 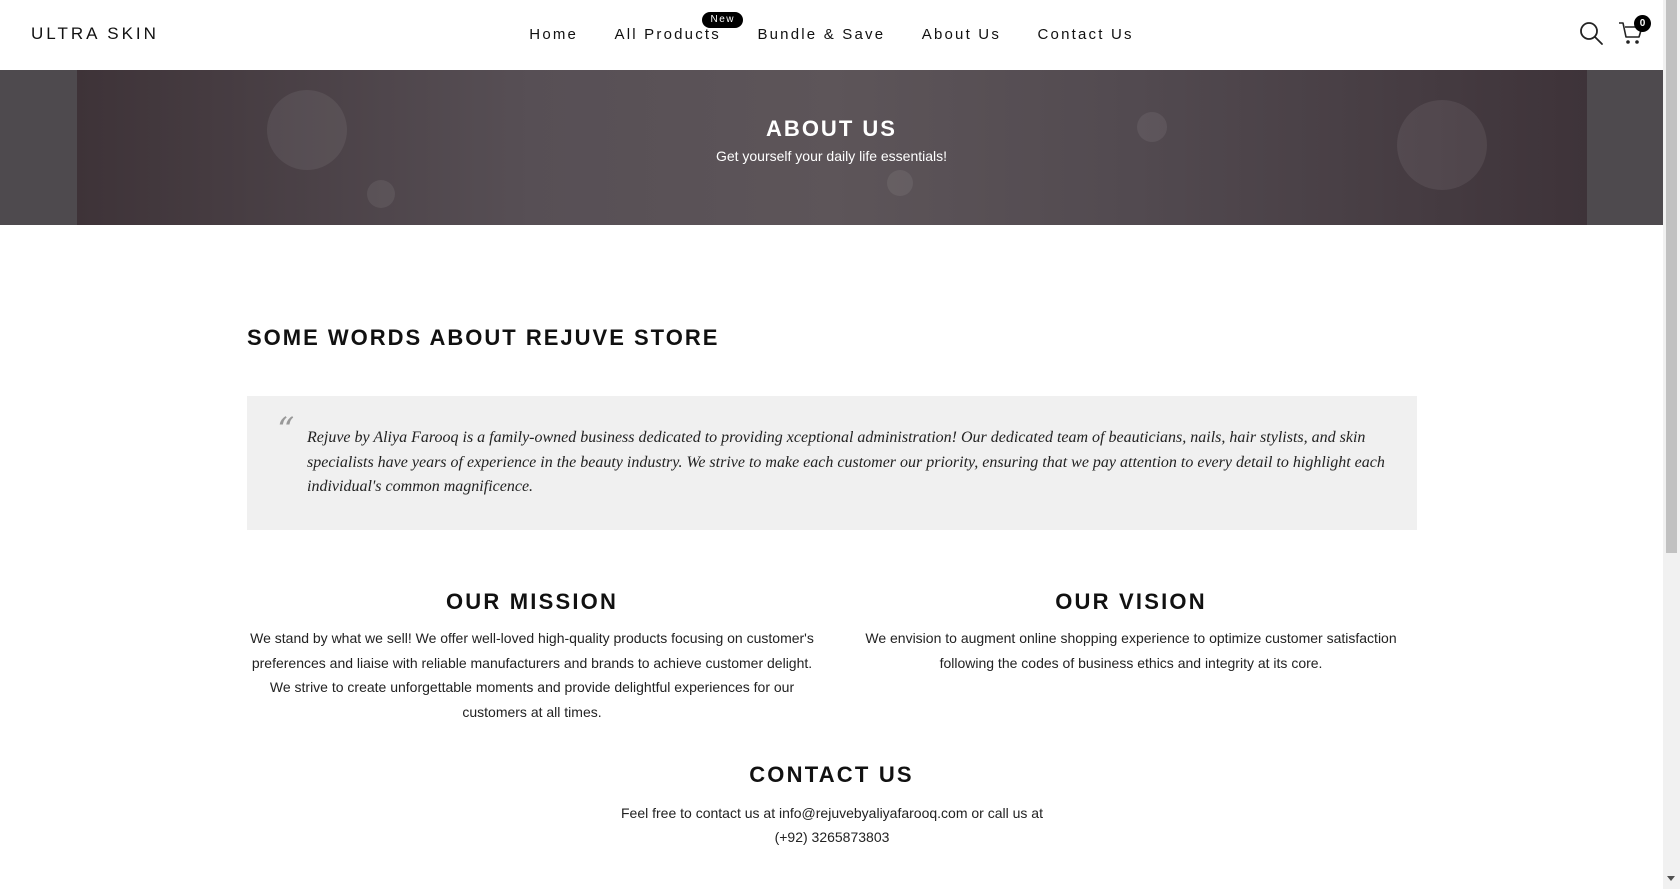 What do you see at coordinates (483, 337) in the screenshot?
I see `about-heading: SOME WORDS ABOUT REJUVE STORE` at bounding box center [483, 337].